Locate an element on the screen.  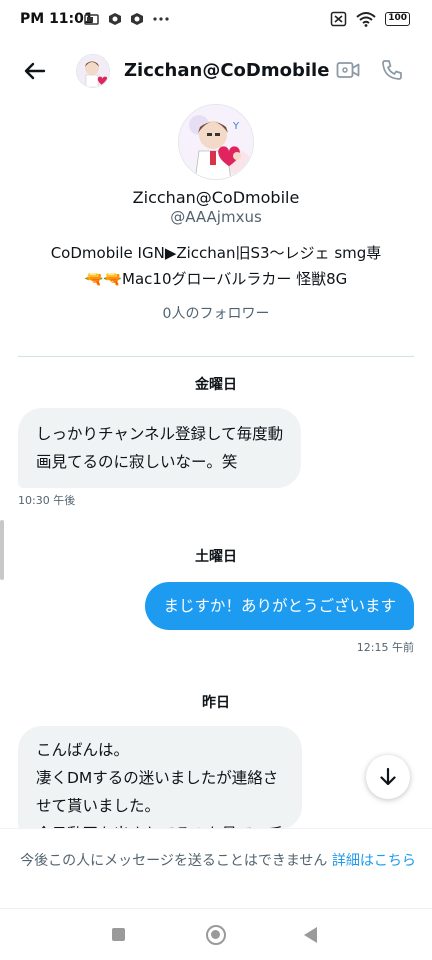
profile-name: Zicchan@CoDmobile is located at coordinates (216, 197).